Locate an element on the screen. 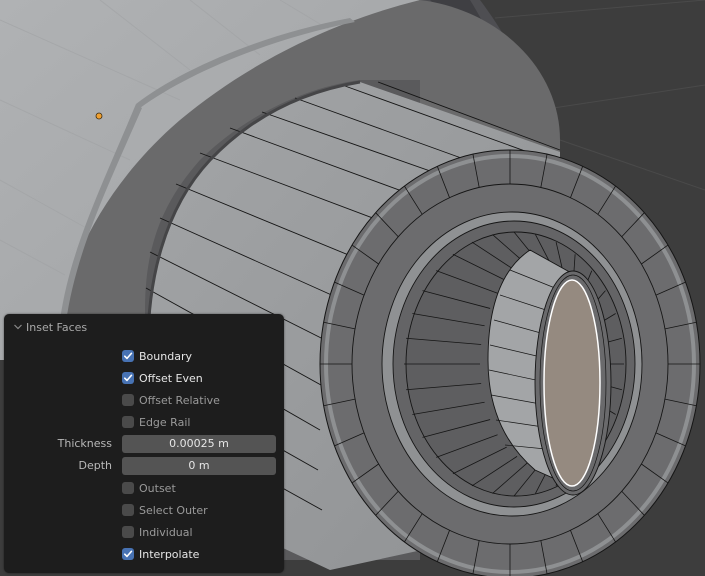 This screenshot has width=705, height=576. offset-relative-checkbox: Offset Relative is located at coordinates (171, 400).